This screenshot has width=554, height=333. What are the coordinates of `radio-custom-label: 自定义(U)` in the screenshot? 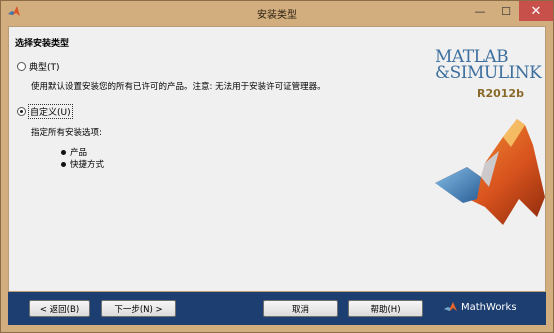 It's located at (50, 111).